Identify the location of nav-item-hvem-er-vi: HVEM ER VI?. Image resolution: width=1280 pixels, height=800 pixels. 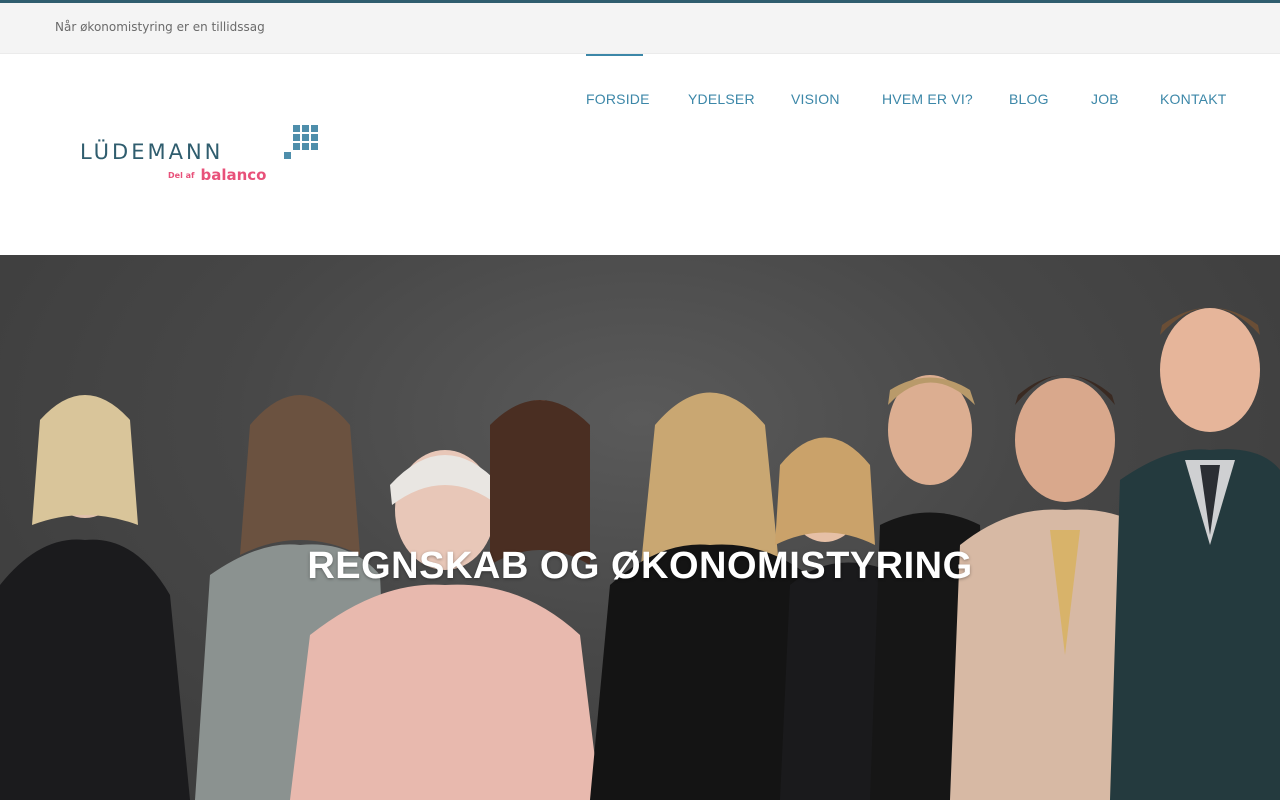
(927, 99).